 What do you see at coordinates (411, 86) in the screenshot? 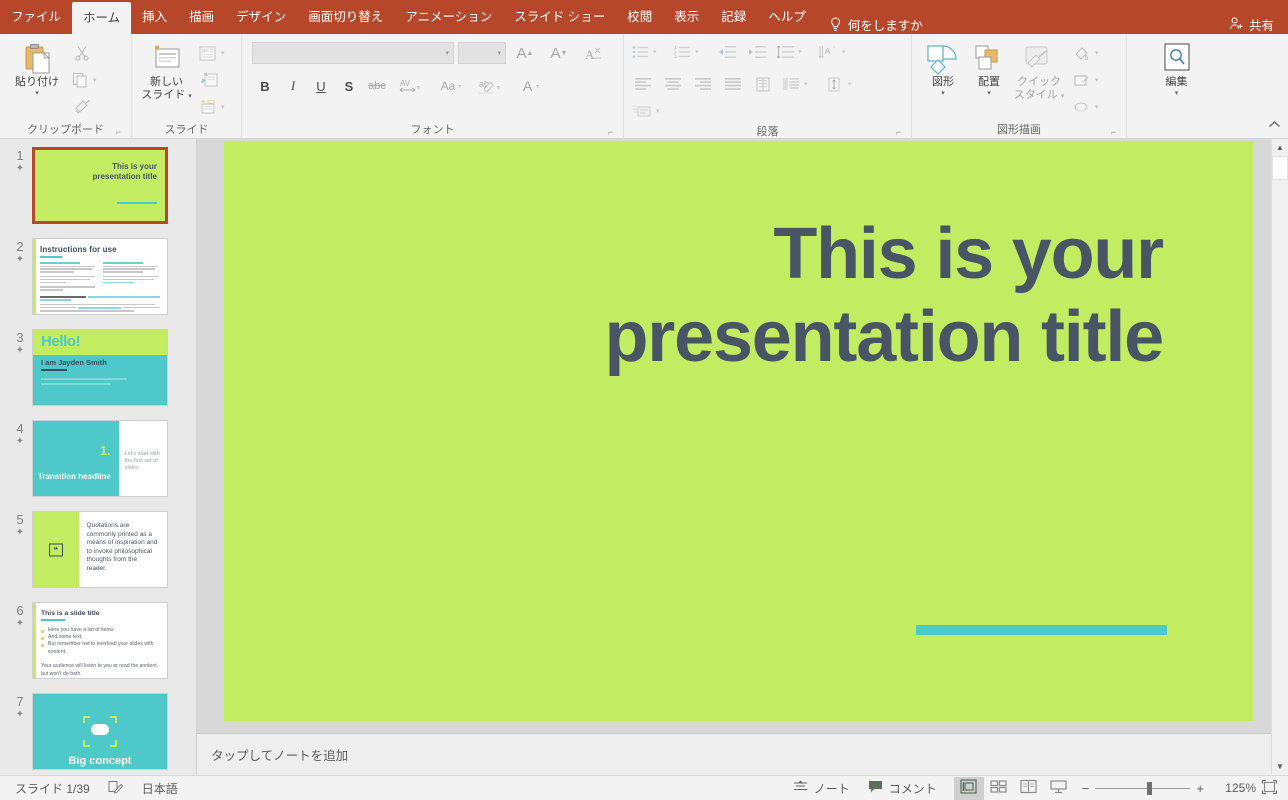
I see `character-spacing-button: AV ▾` at bounding box center [411, 86].